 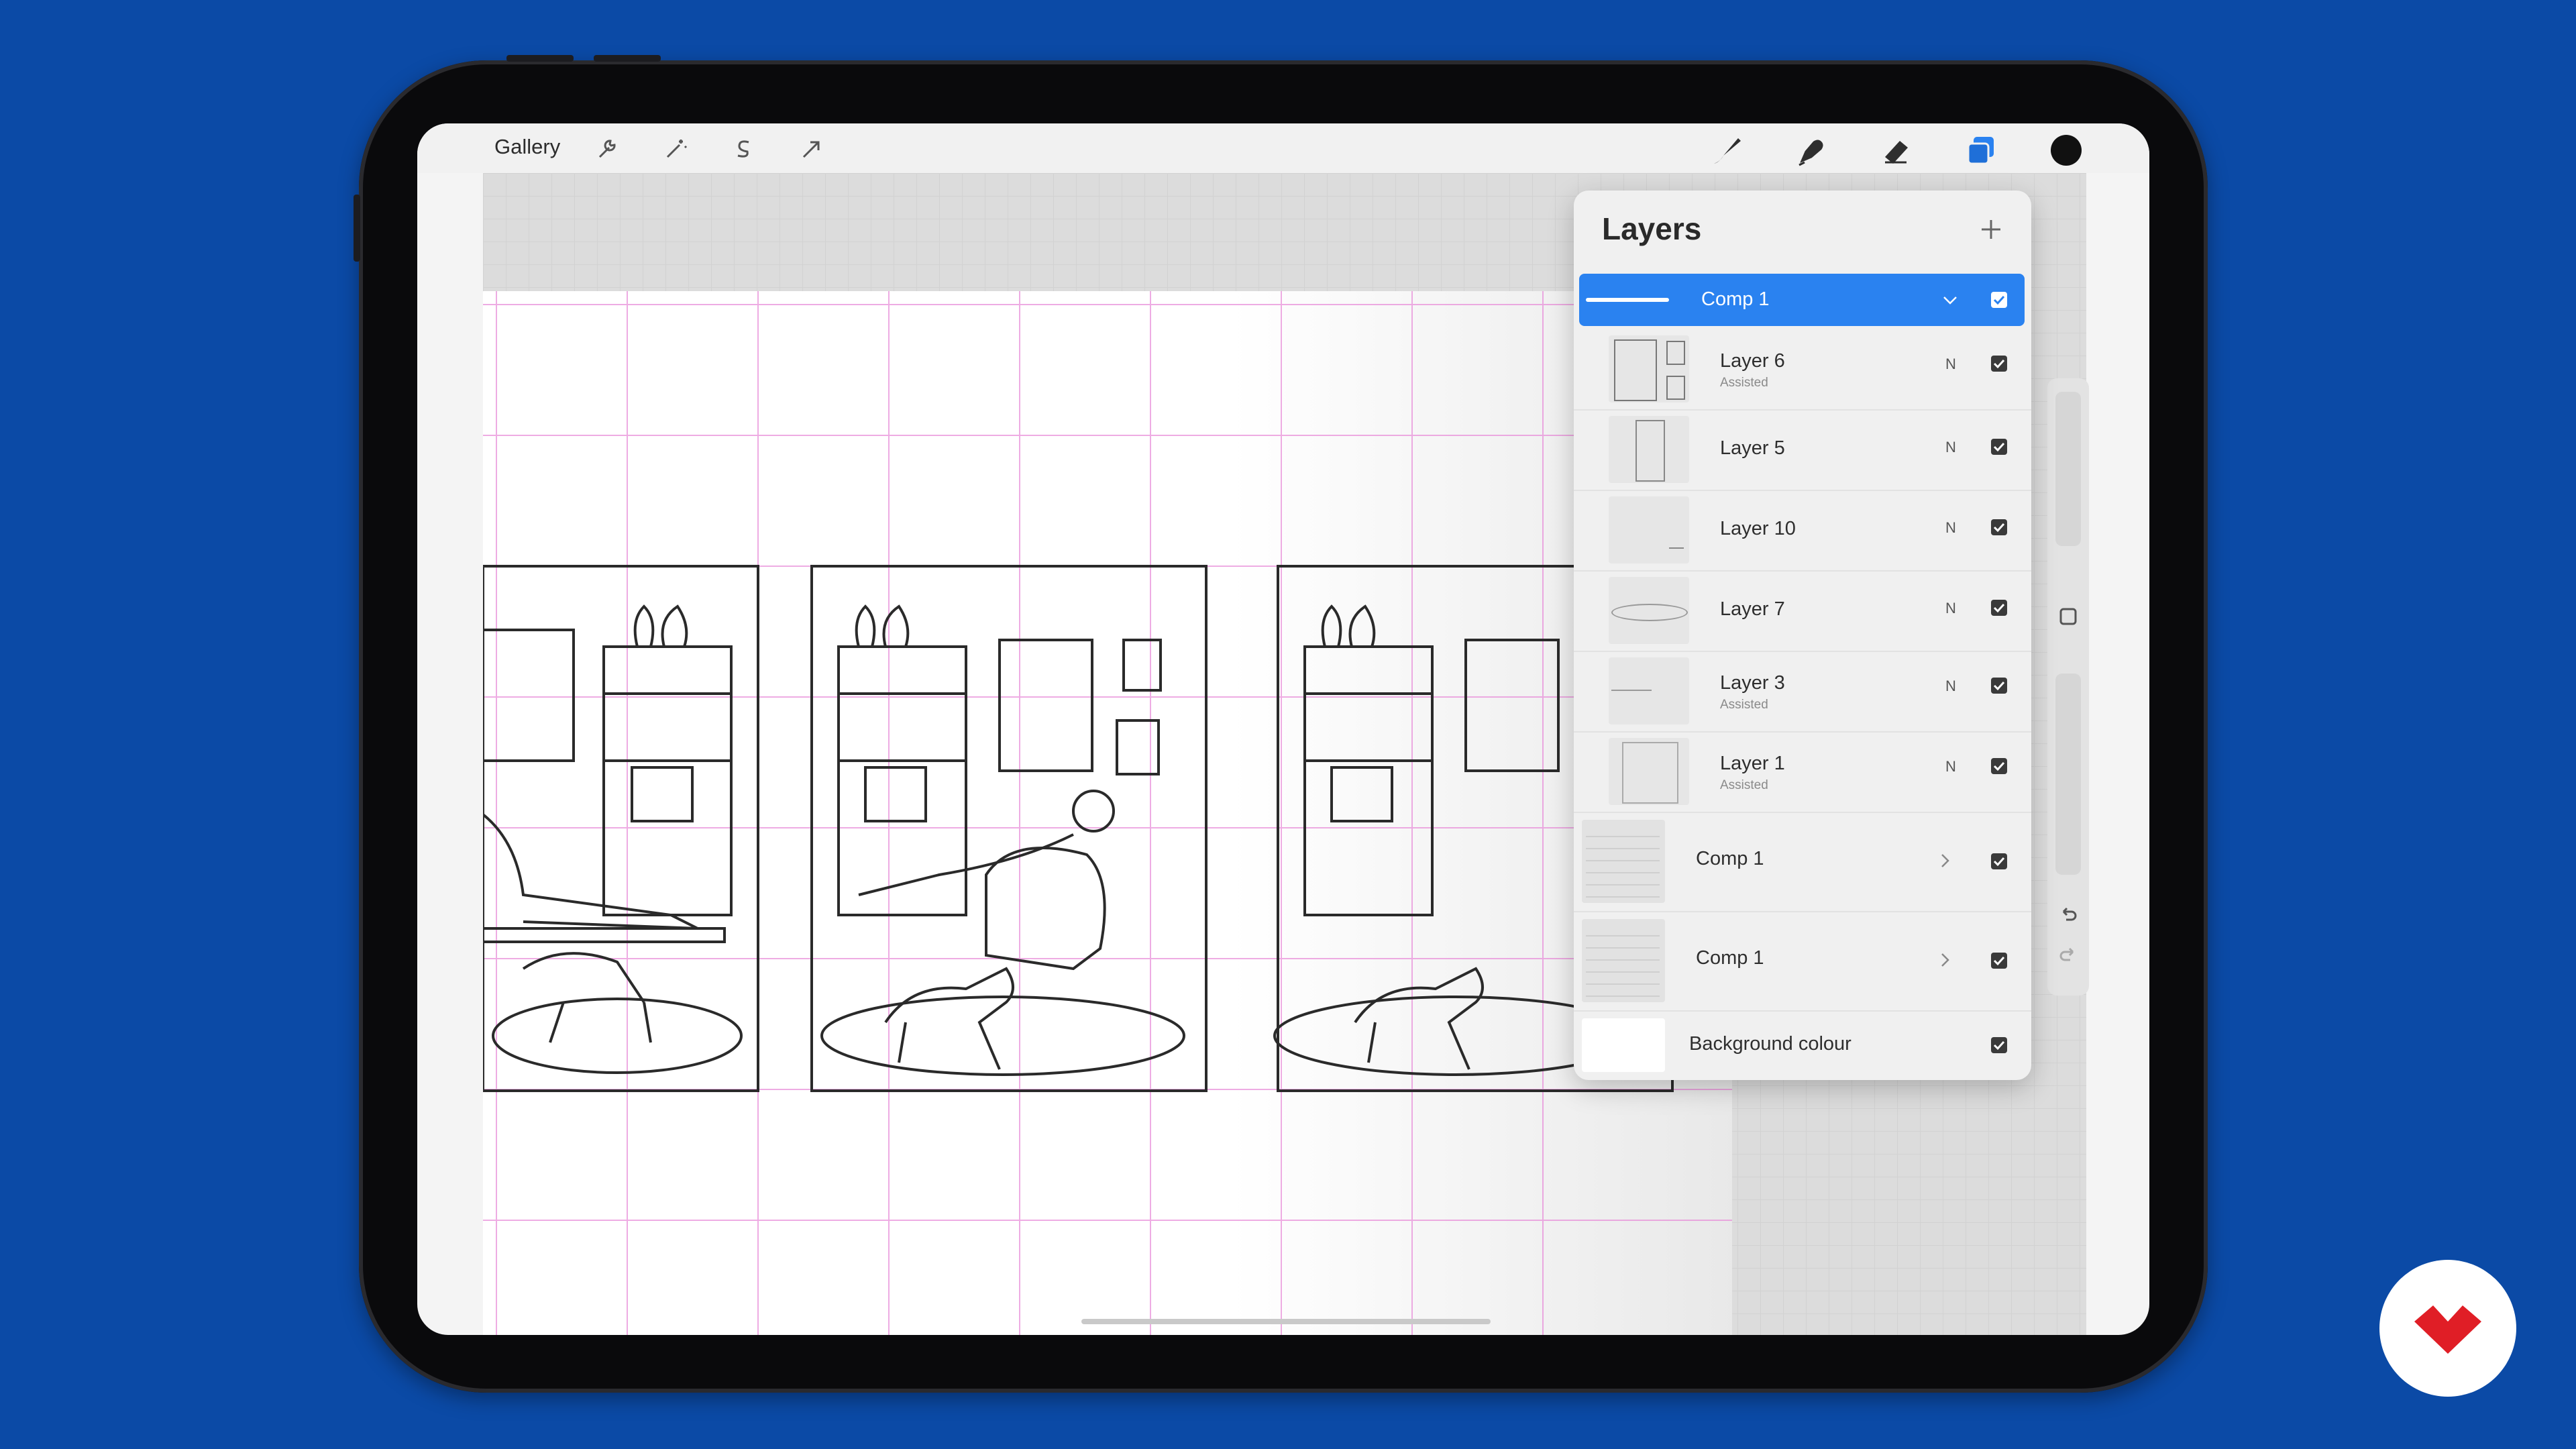 What do you see at coordinates (1802, 772) in the screenshot?
I see `layer-row: Layer 1 Assisted N` at bounding box center [1802, 772].